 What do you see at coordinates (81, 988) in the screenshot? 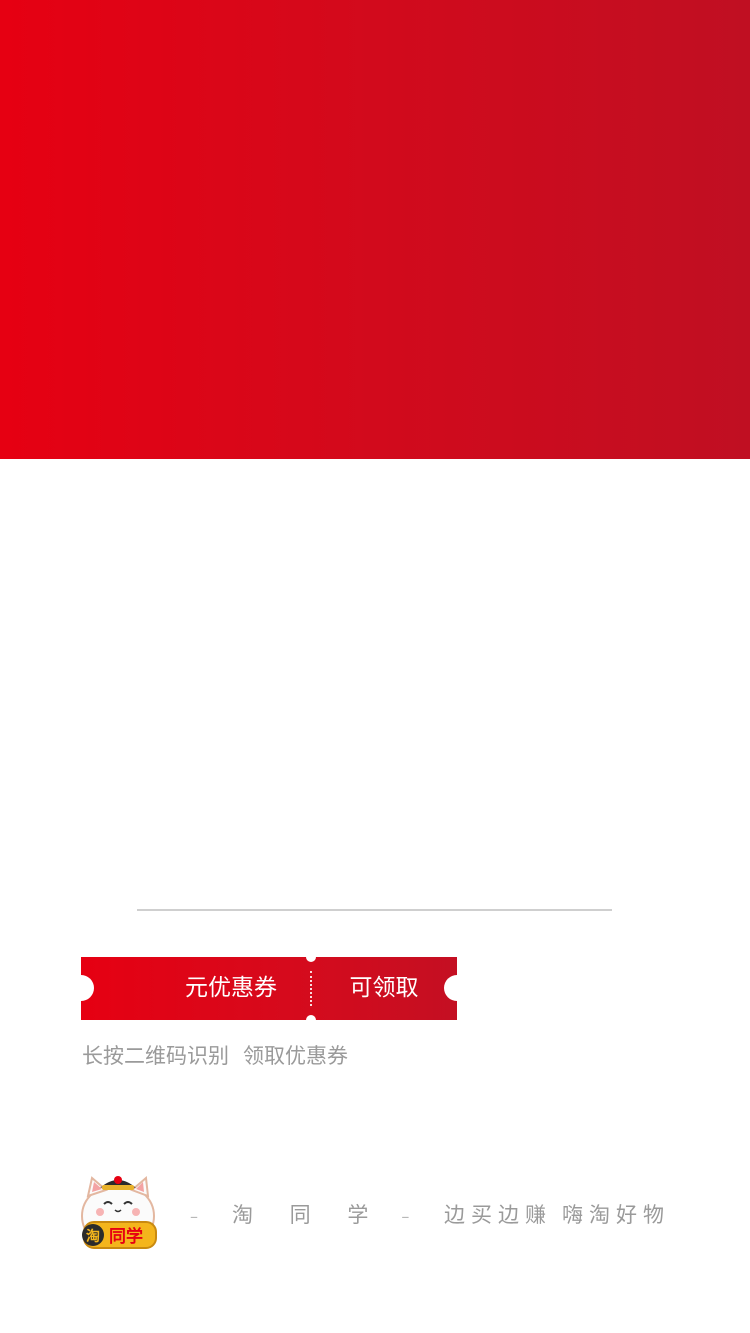
I see `coupon-left-notch` at bounding box center [81, 988].